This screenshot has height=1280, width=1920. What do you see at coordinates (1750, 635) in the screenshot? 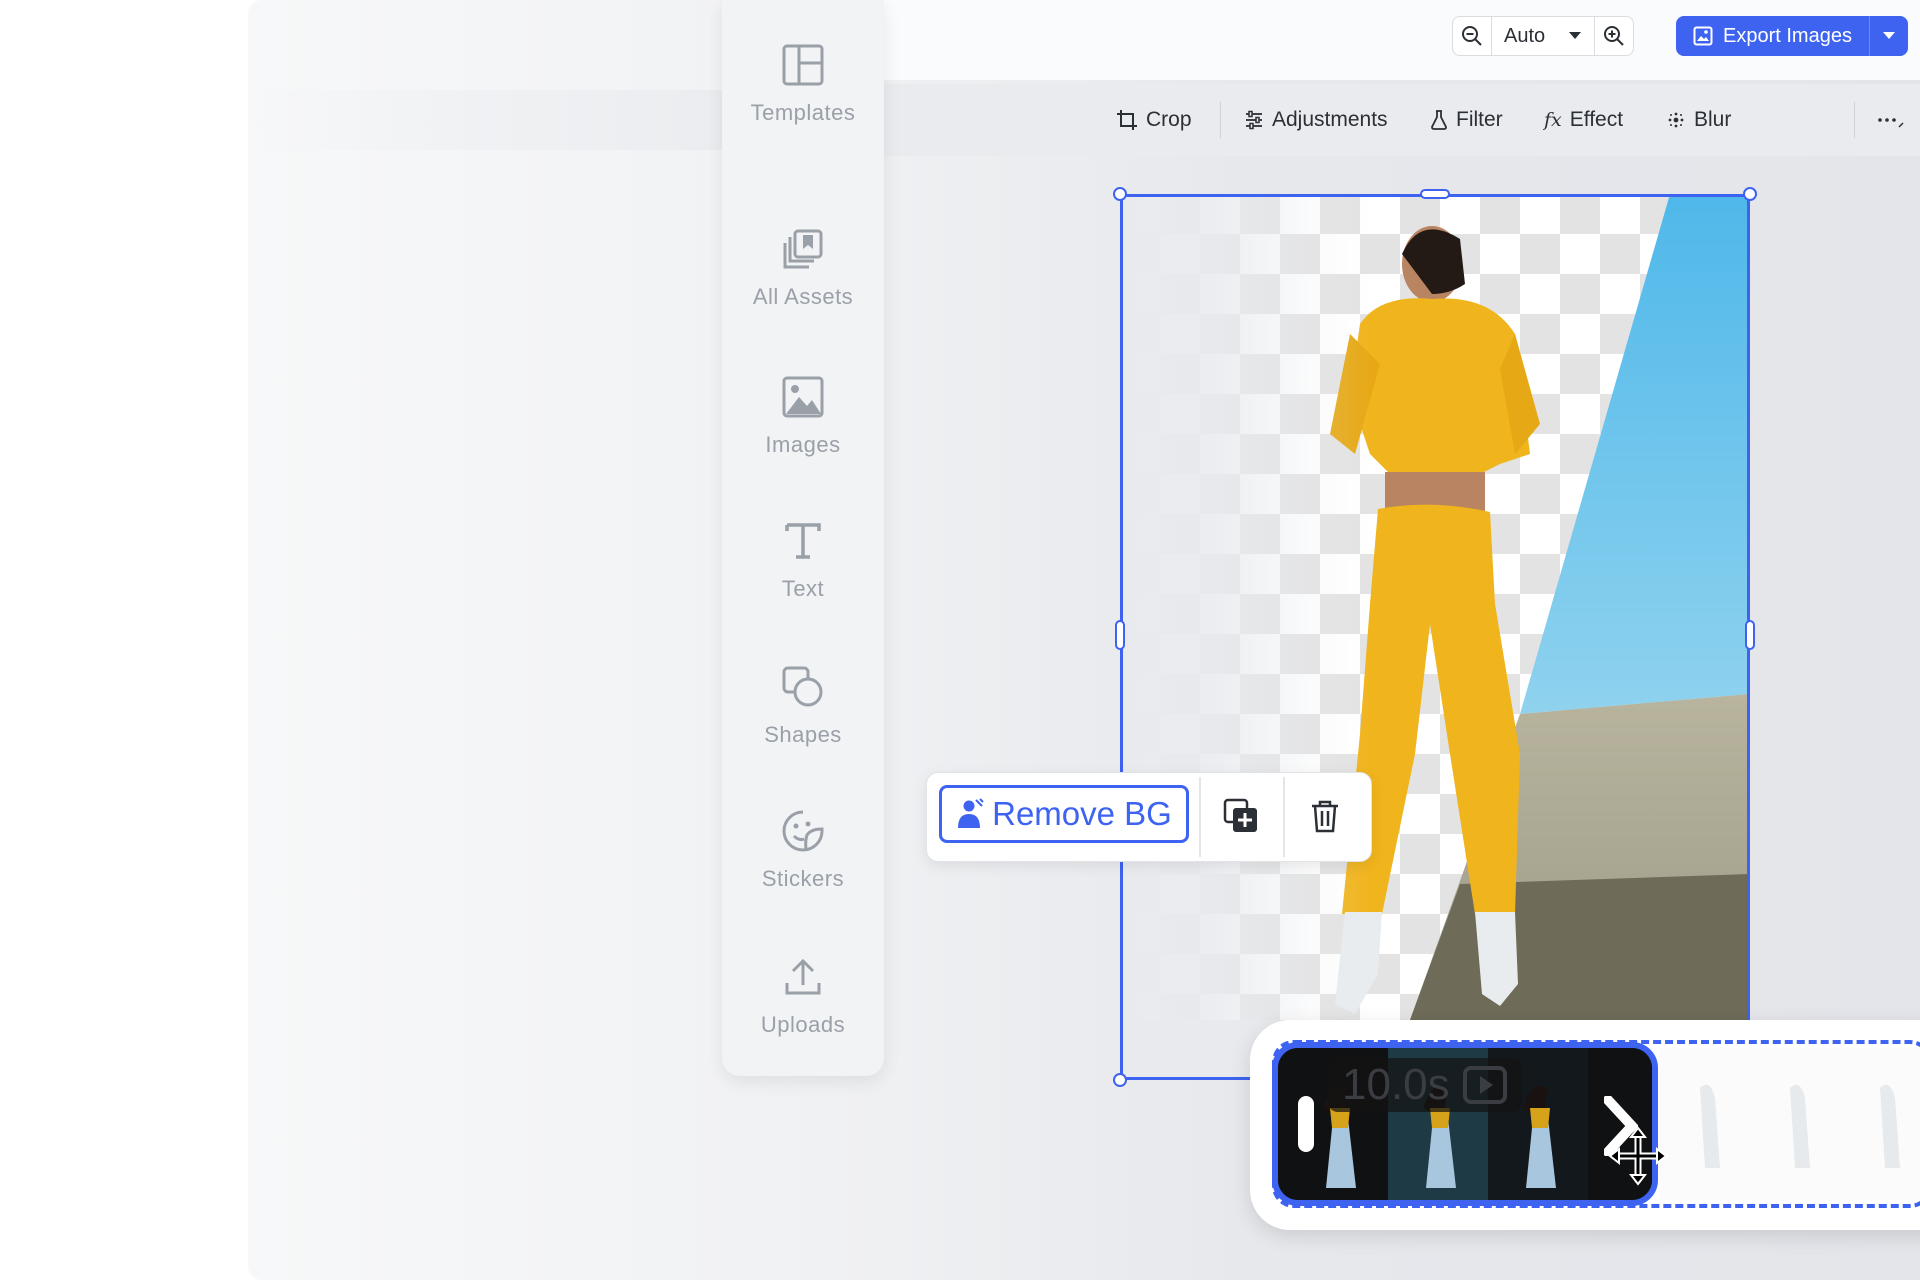
I see `resize-handle-right` at bounding box center [1750, 635].